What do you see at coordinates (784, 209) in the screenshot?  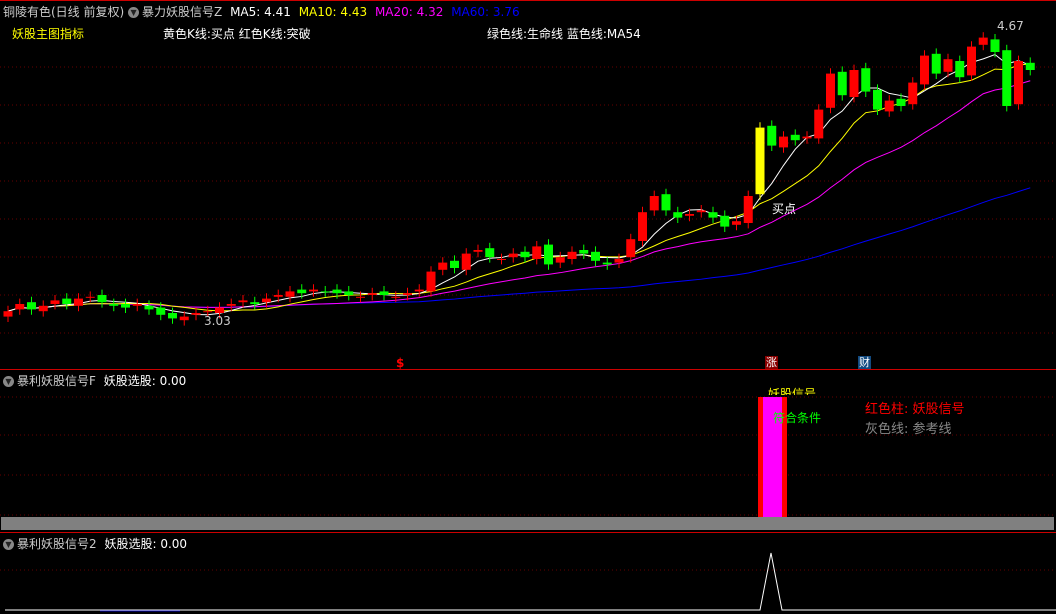 I see `buy-point-label: 买点` at bounding box center [784, 209].